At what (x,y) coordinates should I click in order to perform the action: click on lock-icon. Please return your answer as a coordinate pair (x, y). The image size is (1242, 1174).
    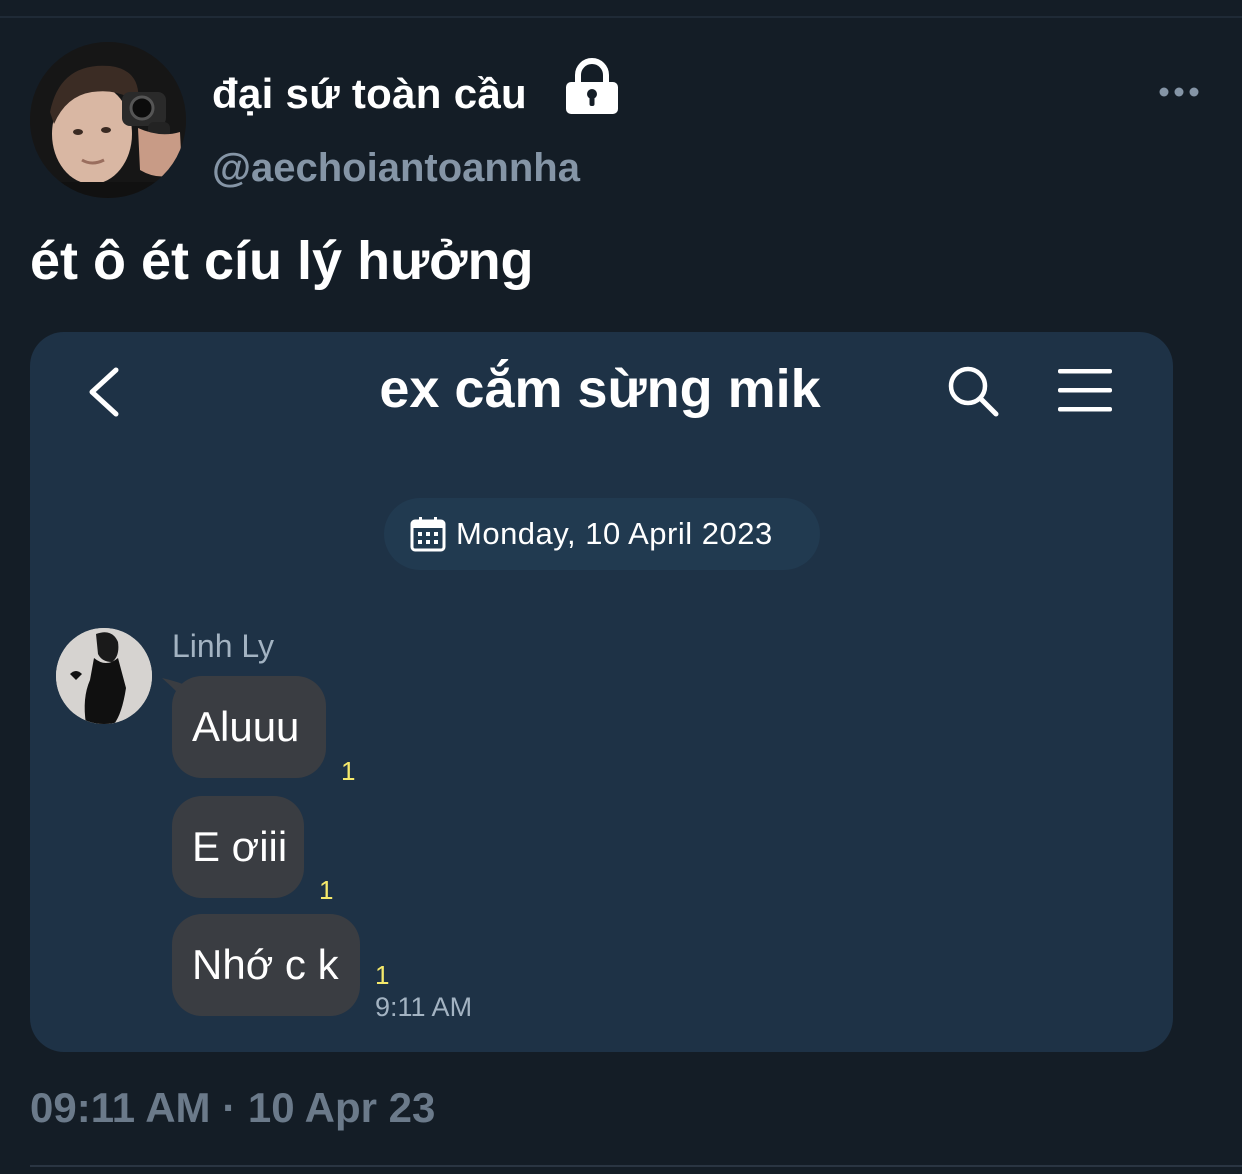
    Looking at the image, I should click on (592, 87).